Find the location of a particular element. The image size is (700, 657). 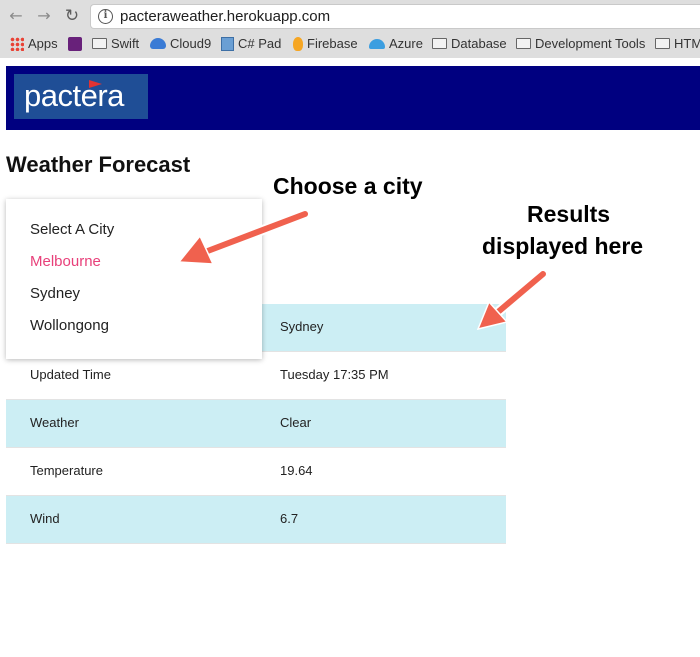

browser-toolbar: ← → ↻ i pacteraweather.herokuapp.com is located at coordinates (350, 16).